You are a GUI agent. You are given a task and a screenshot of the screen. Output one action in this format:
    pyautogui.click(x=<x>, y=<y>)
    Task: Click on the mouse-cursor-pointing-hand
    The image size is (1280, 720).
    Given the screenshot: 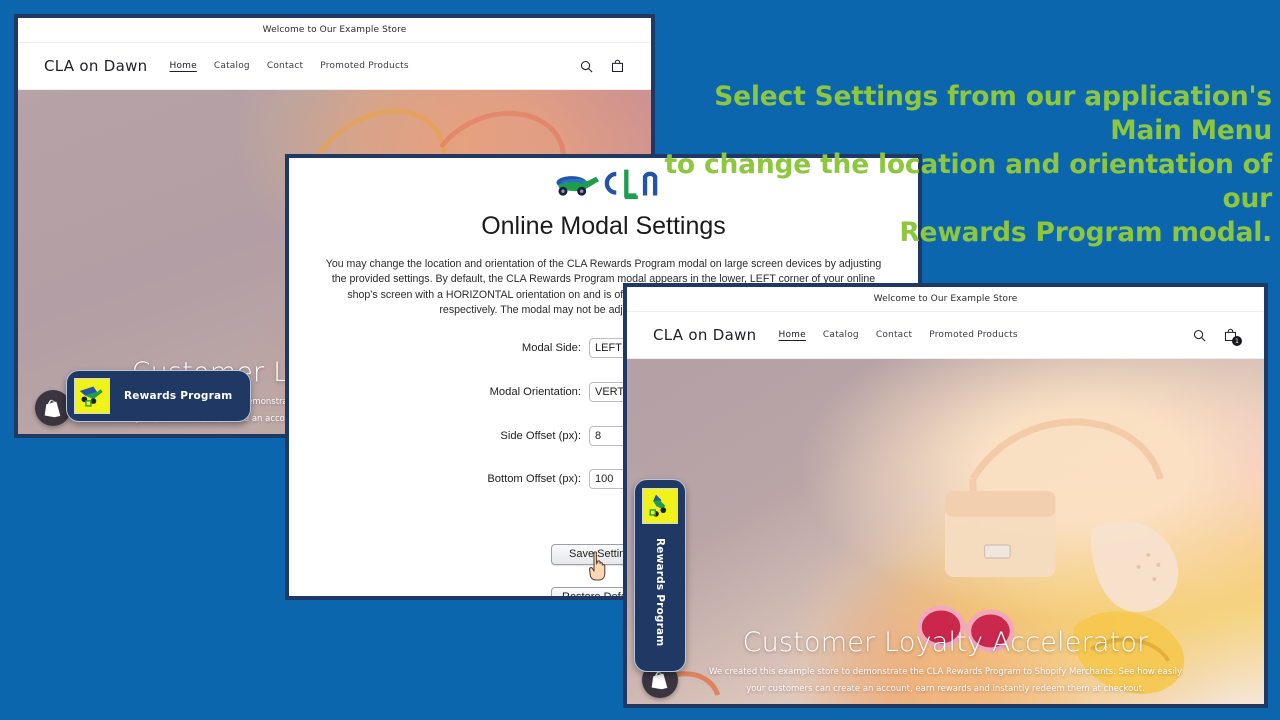 What is the action you would take?
    pyautogui.click(x=598, y=566)
    